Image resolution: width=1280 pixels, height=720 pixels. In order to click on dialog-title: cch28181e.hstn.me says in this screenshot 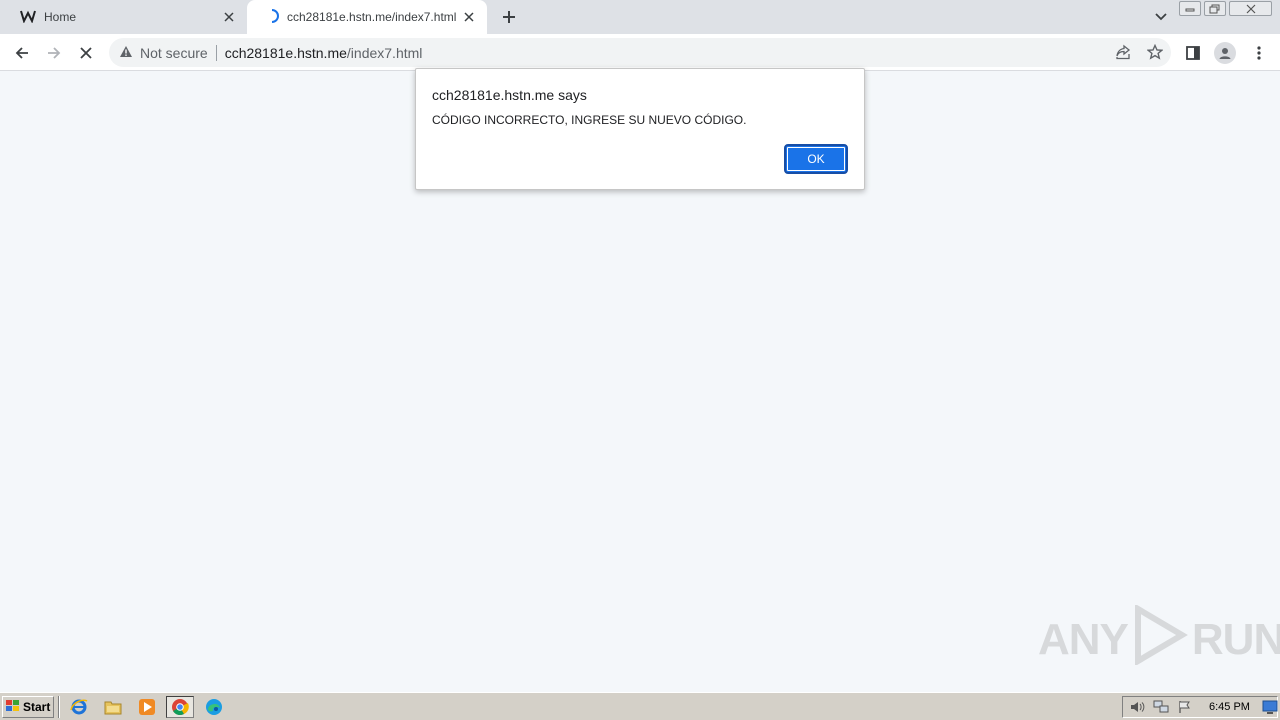, I will do `click(509, 95)`.